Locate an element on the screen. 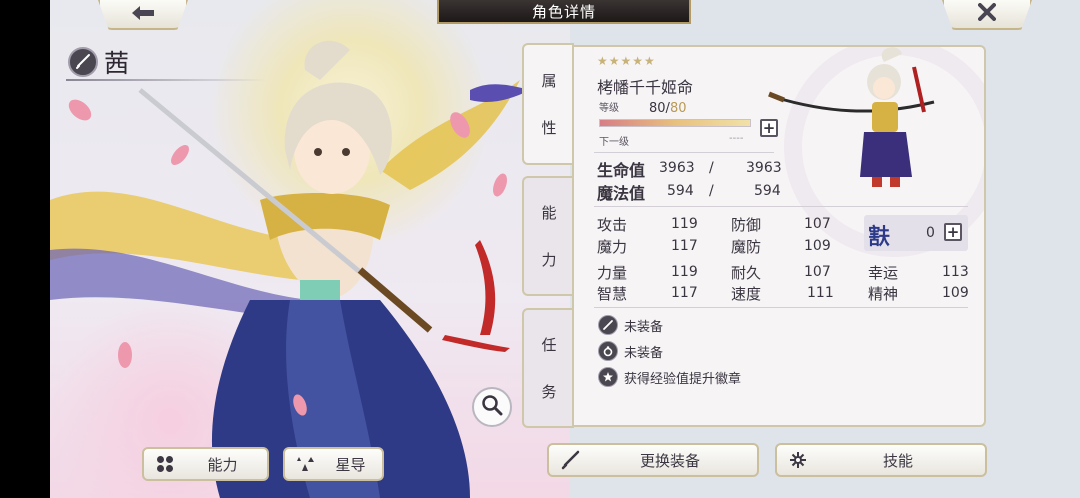 This screenshot has height=498, width=1080. character-name-row: 茜 is located at coordinates (98, 62).